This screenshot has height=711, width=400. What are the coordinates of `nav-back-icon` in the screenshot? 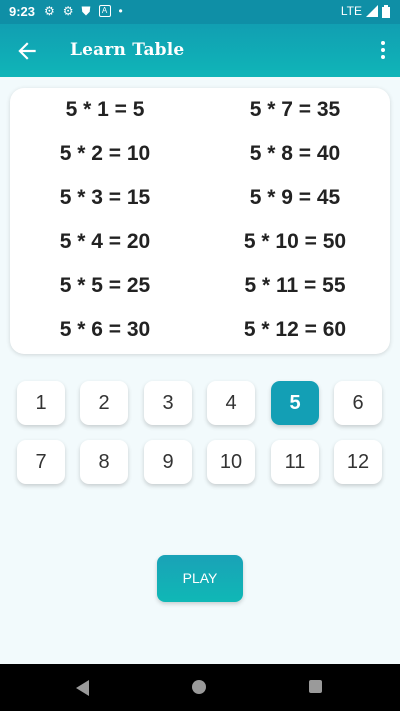 It's located at (83, 688).